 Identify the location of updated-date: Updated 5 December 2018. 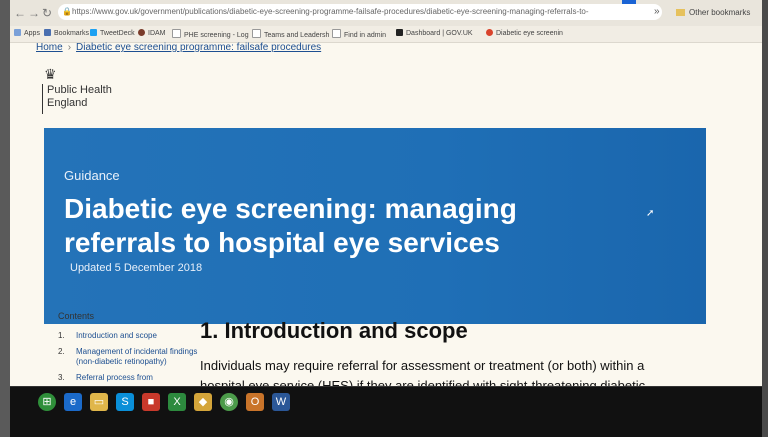
(136, 268).